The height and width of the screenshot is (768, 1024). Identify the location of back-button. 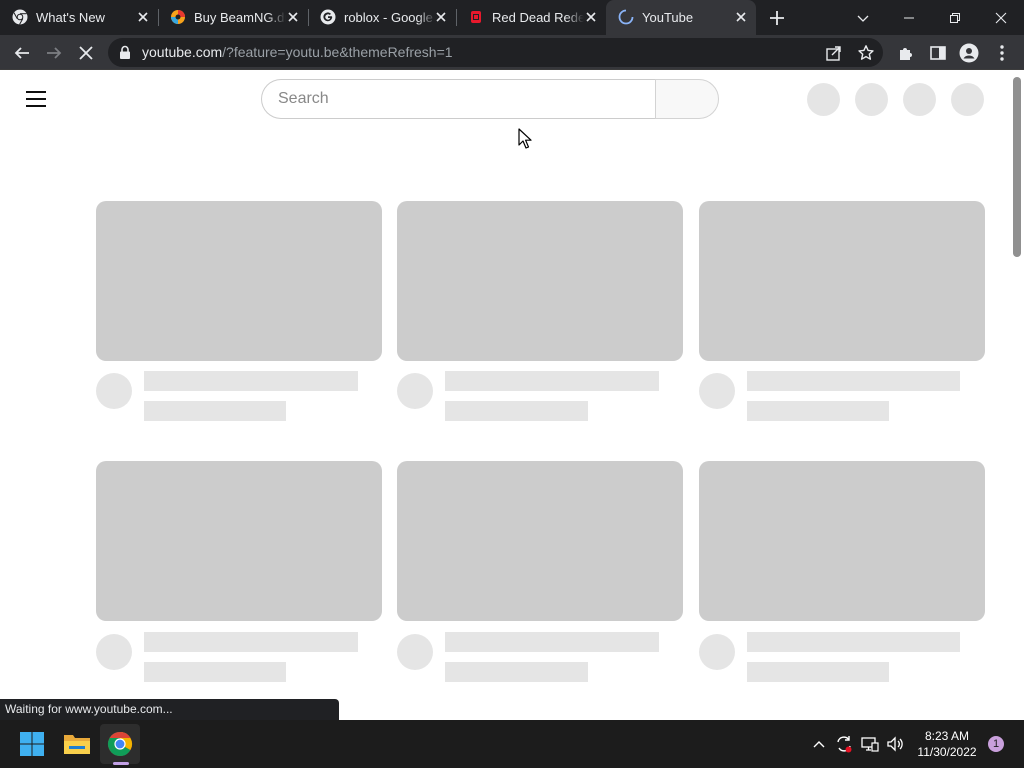
(22, 53).